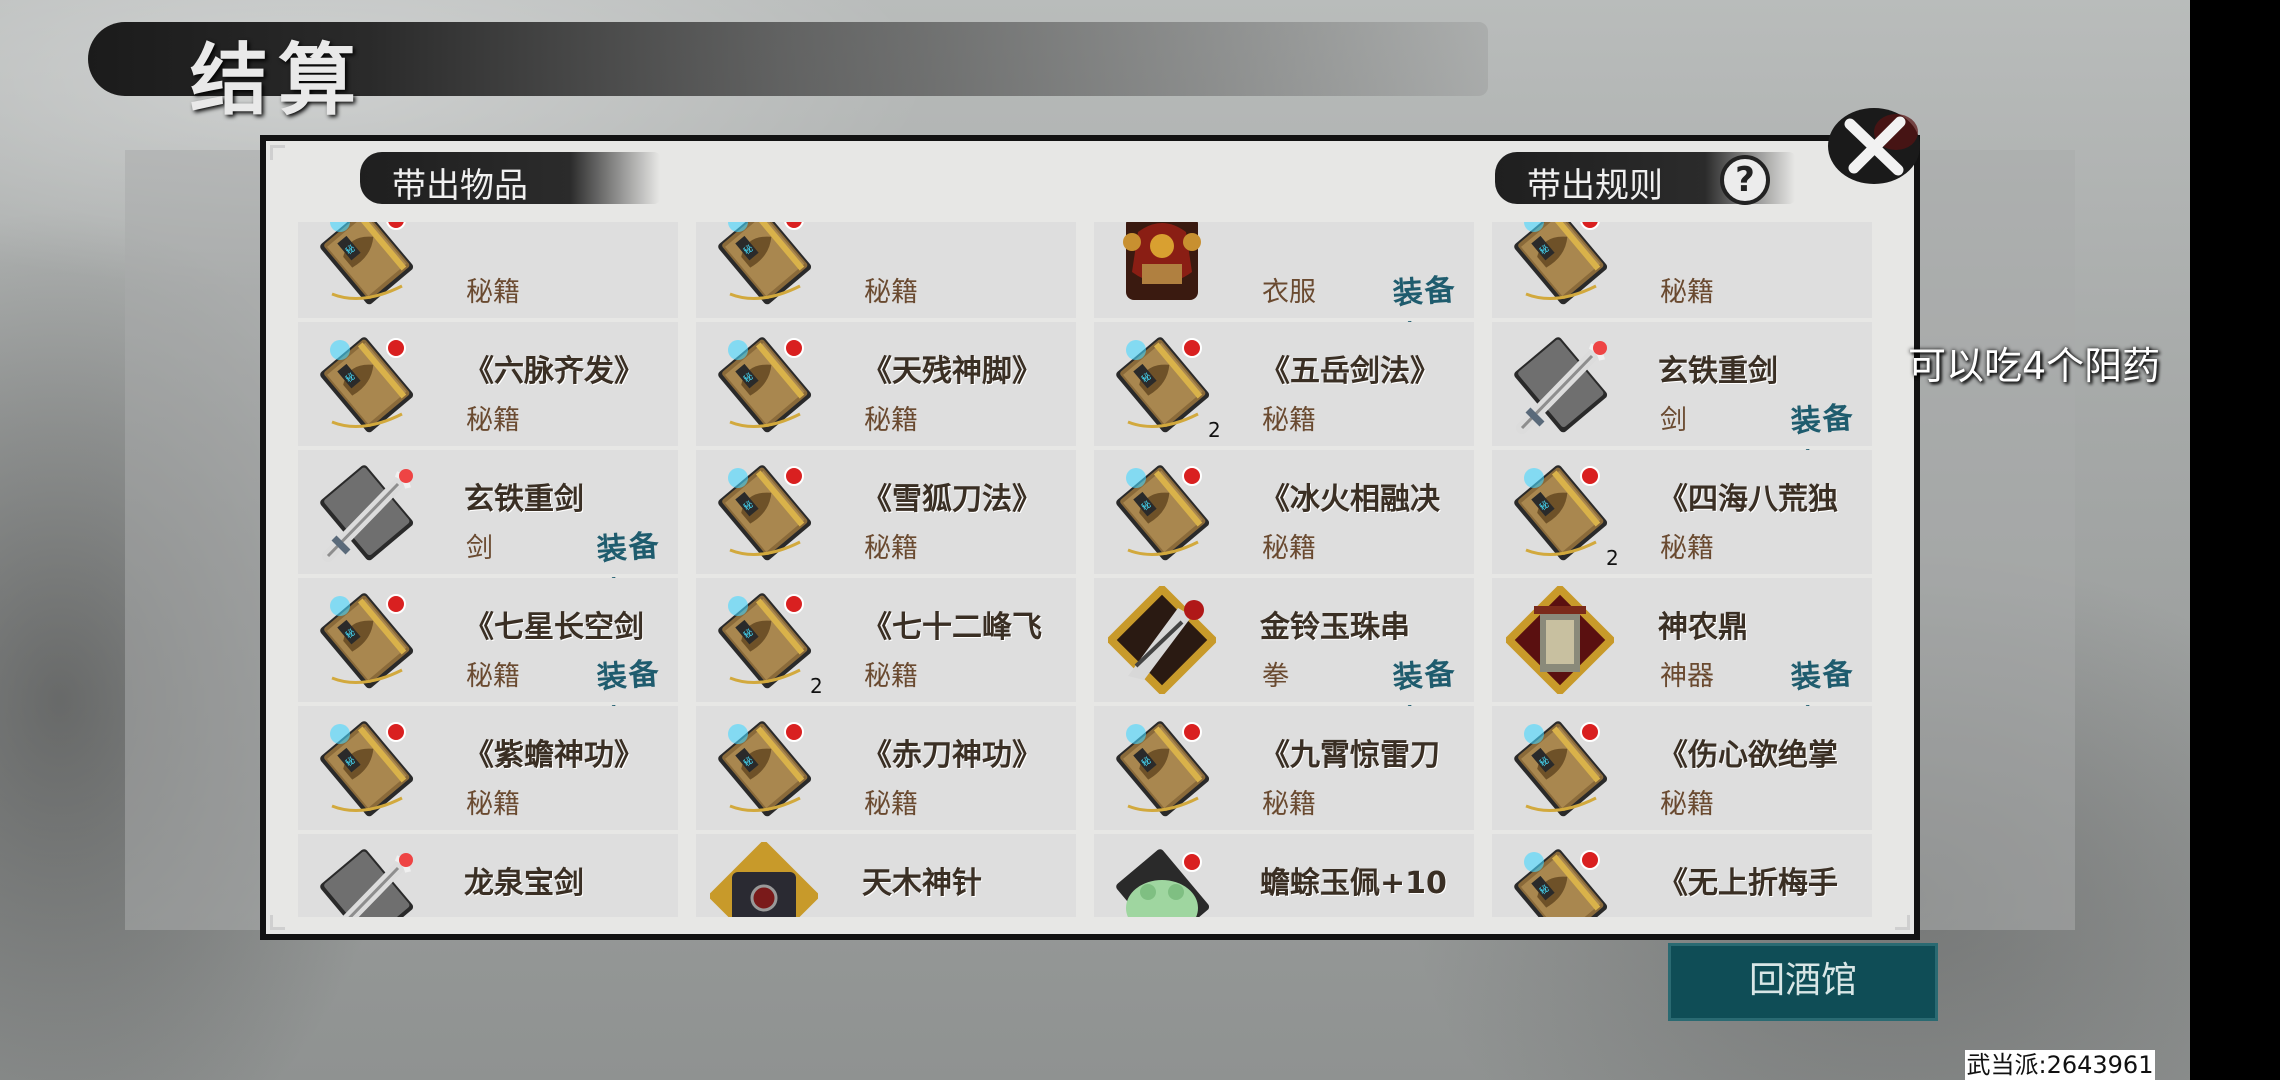 The height and width of the screenshot is (1080, 2280). I want to click on item-name: 金铃玉珠串, so click(1335, 627).